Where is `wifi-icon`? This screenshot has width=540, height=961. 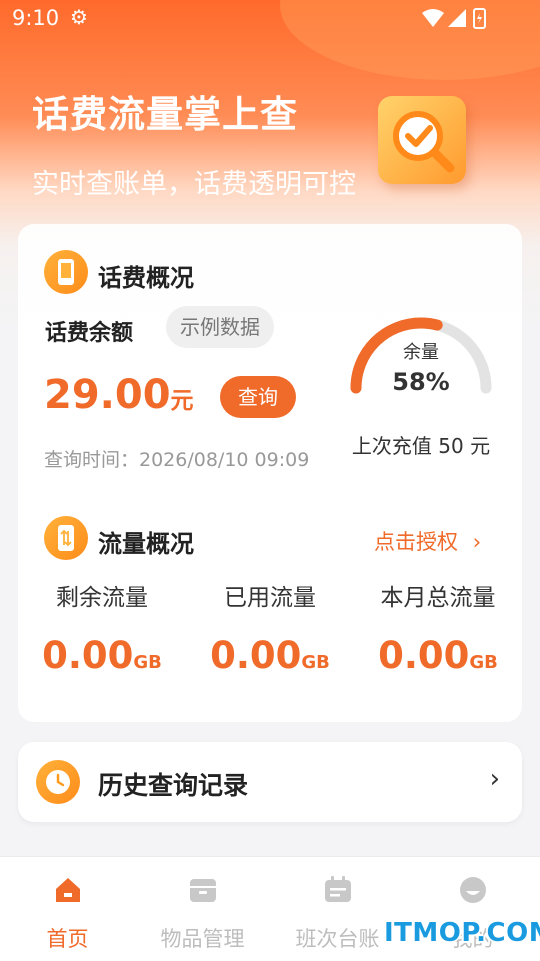
wifi-icon is located at coordinates (433, 18).